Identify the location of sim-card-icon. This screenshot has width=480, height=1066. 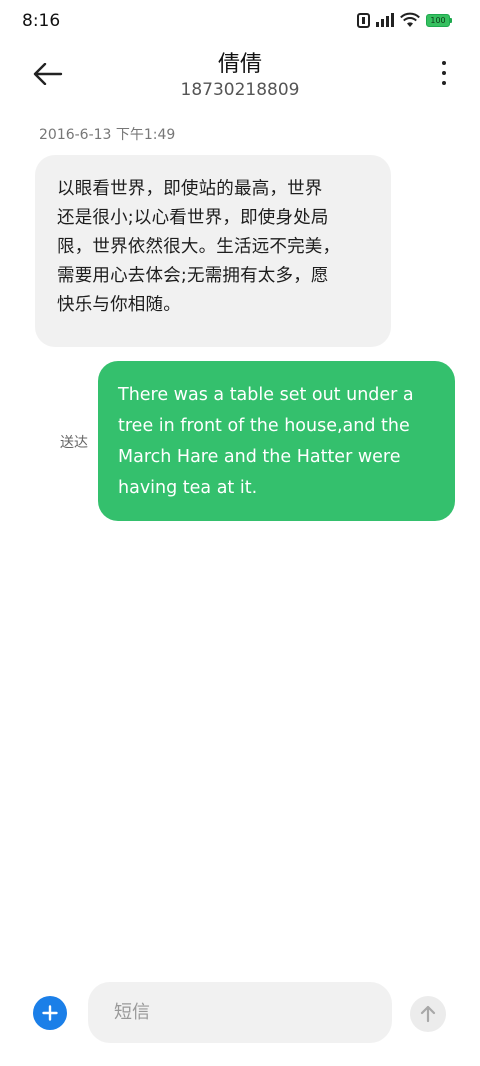
(363, 20).